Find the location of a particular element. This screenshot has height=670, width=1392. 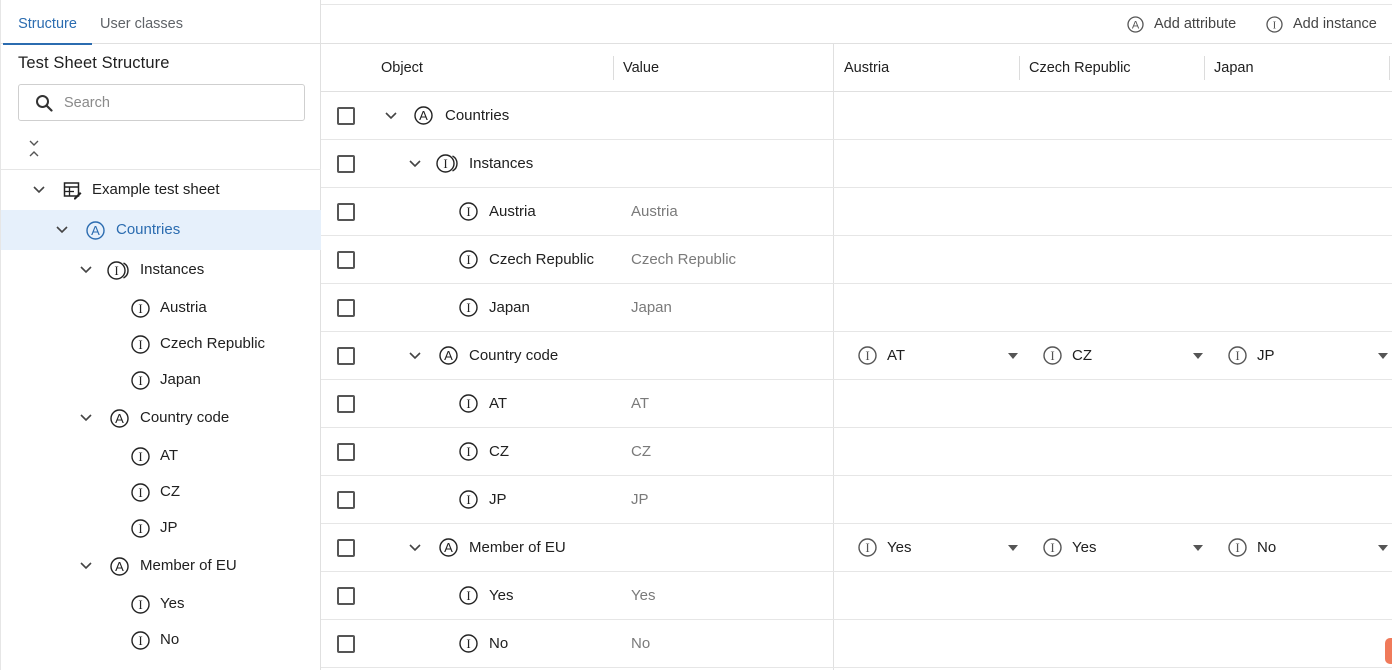

tree-item: I Czech Republic is located at coordinates (161, 344).